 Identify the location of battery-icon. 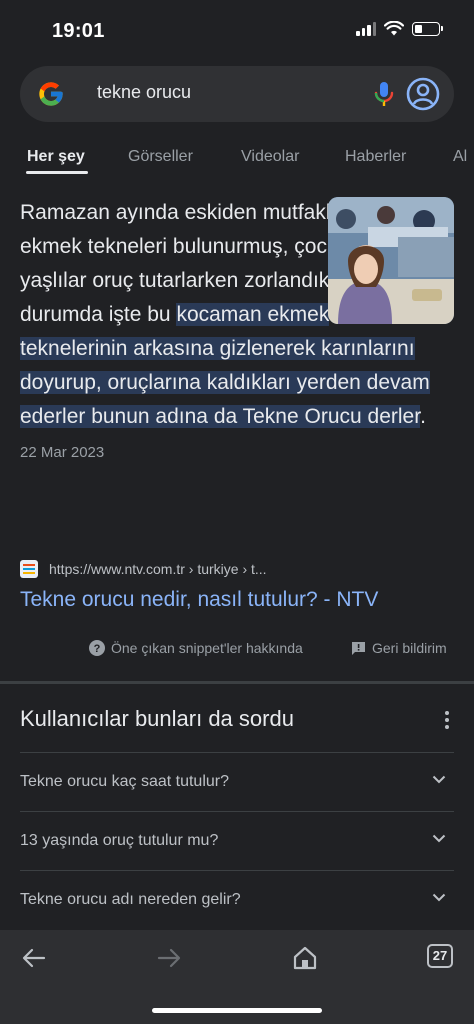
(427, 28).